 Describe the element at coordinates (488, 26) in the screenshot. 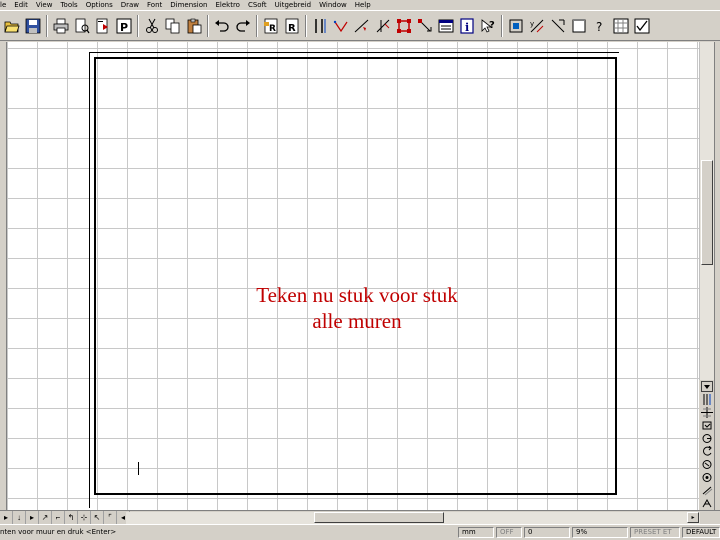

I see `help-pointer-icon: ?` at that location.